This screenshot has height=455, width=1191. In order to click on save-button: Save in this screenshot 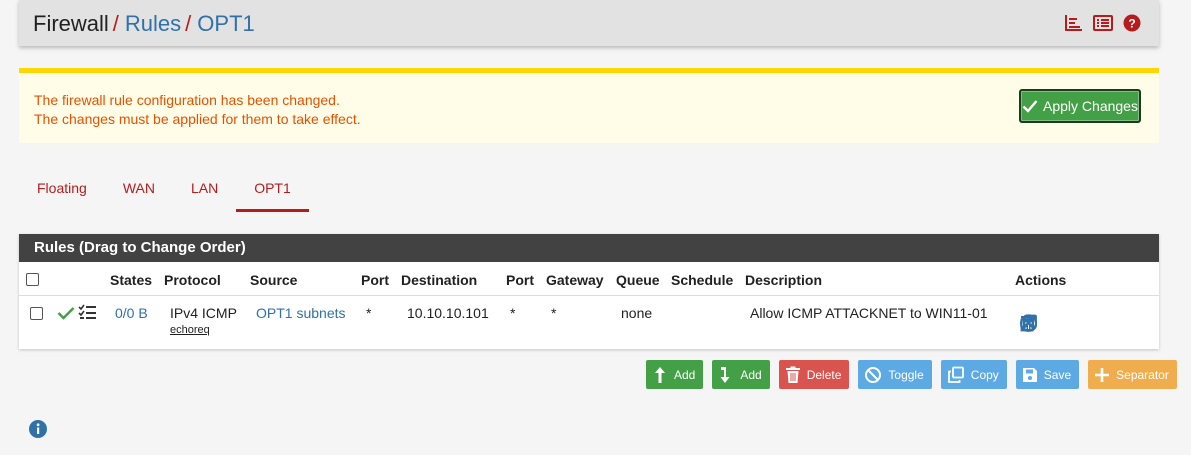, I will do `click(1047, 374)`.